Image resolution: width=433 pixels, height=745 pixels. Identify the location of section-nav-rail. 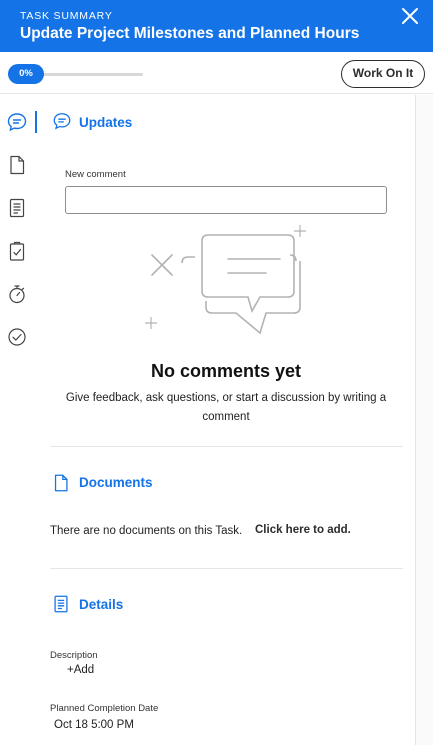
(20, 420).